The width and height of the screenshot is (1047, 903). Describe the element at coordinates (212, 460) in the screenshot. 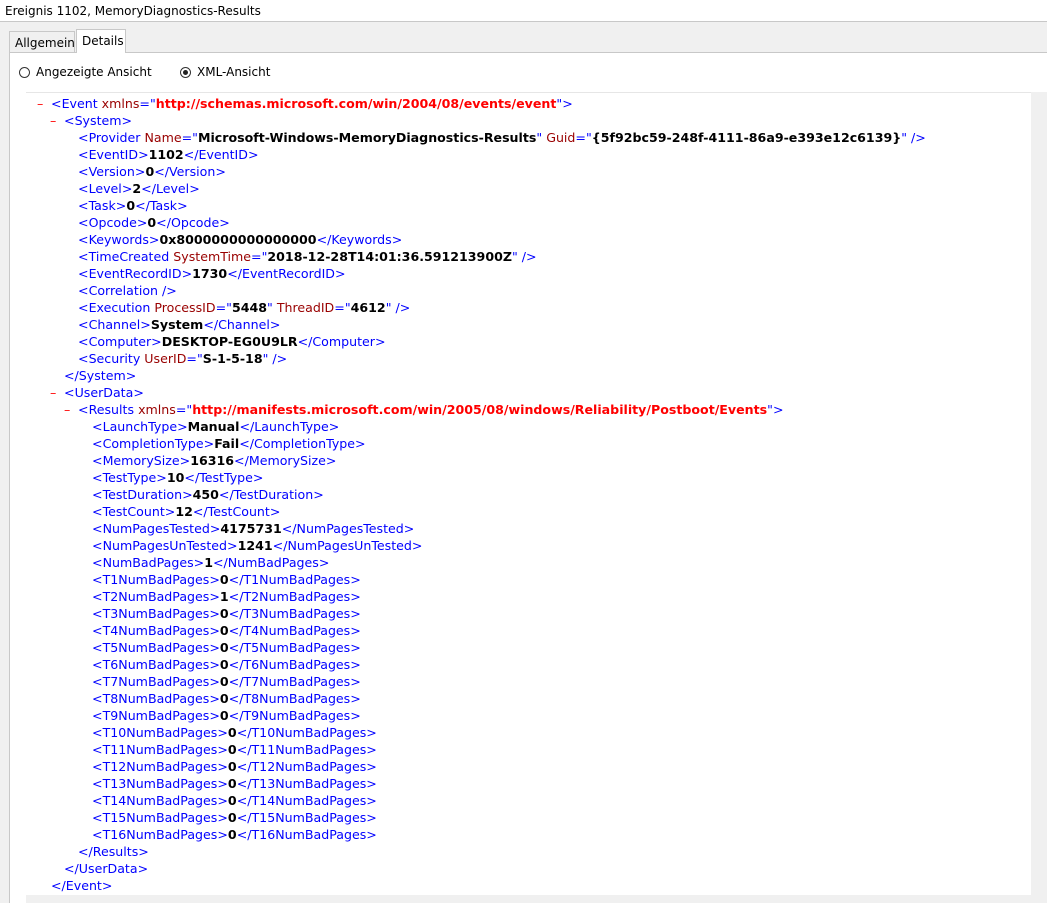

I see `xml-text-value: 16316` at that location.